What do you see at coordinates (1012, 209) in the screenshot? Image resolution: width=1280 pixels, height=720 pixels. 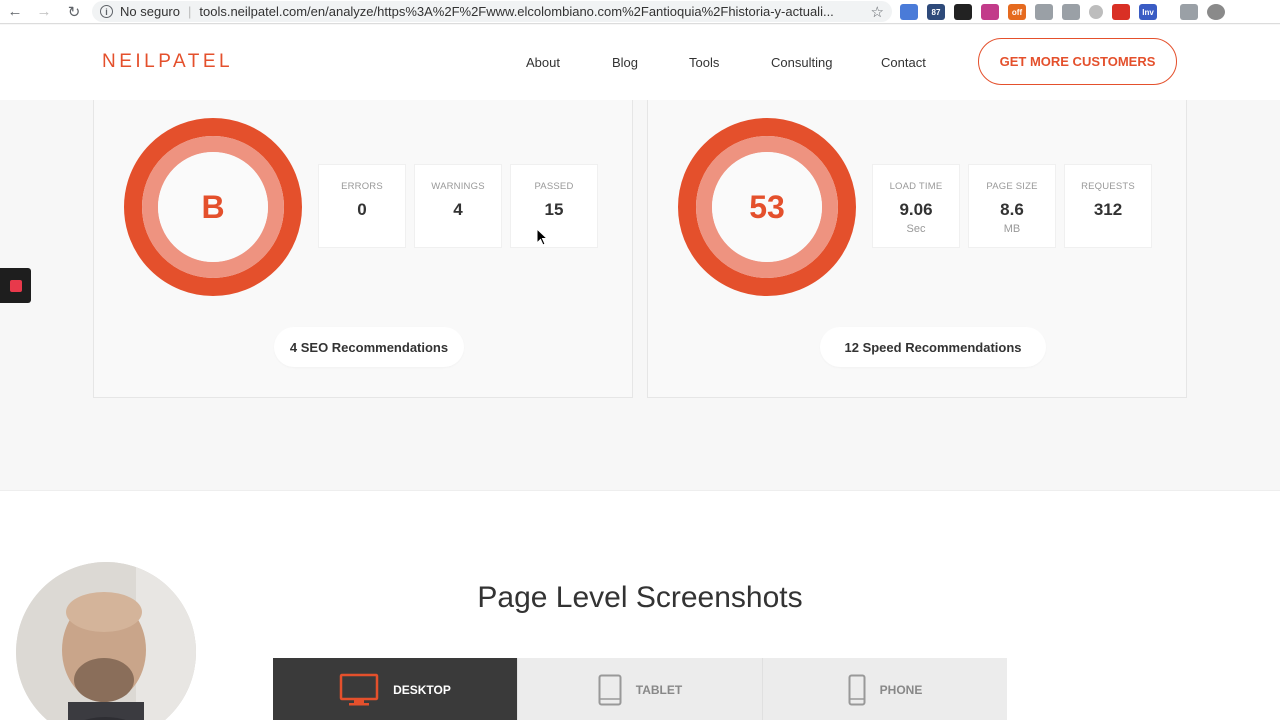 I see `metric-value: 8.6` at bounding box center [1012, 209].